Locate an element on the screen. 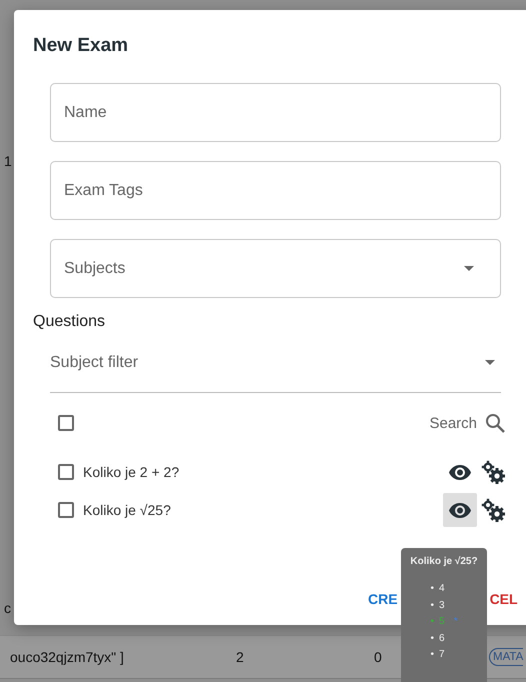 The height and width of the screenshot is (682, 526). text-field: Exam Tags is located at coordinates (275, 190).